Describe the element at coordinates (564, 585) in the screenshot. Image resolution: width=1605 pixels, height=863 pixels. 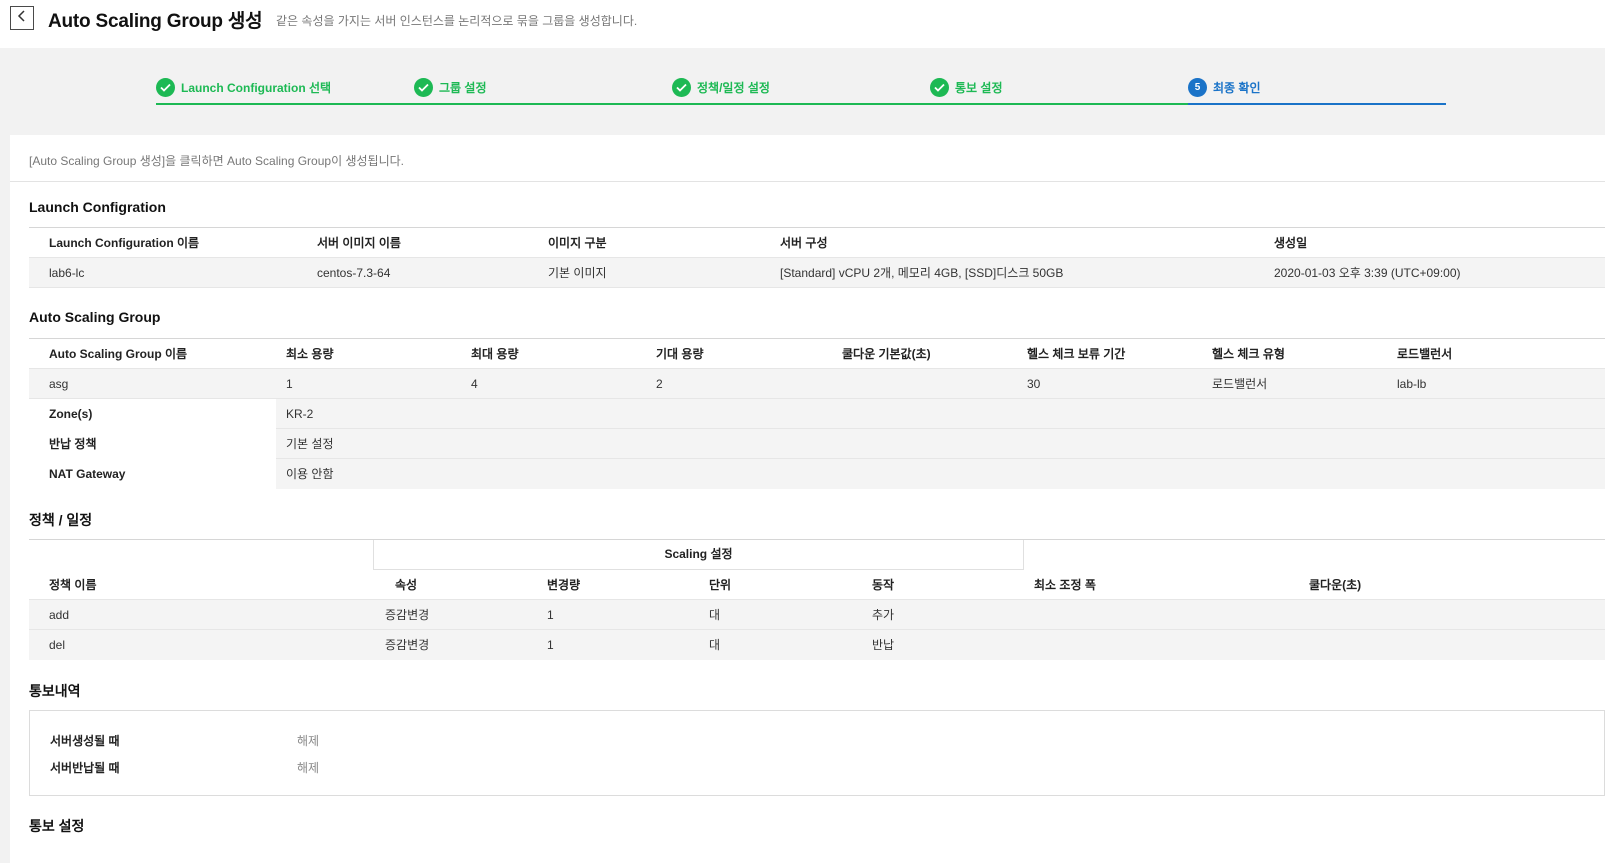
I see `column-header: 변경량` at that location.